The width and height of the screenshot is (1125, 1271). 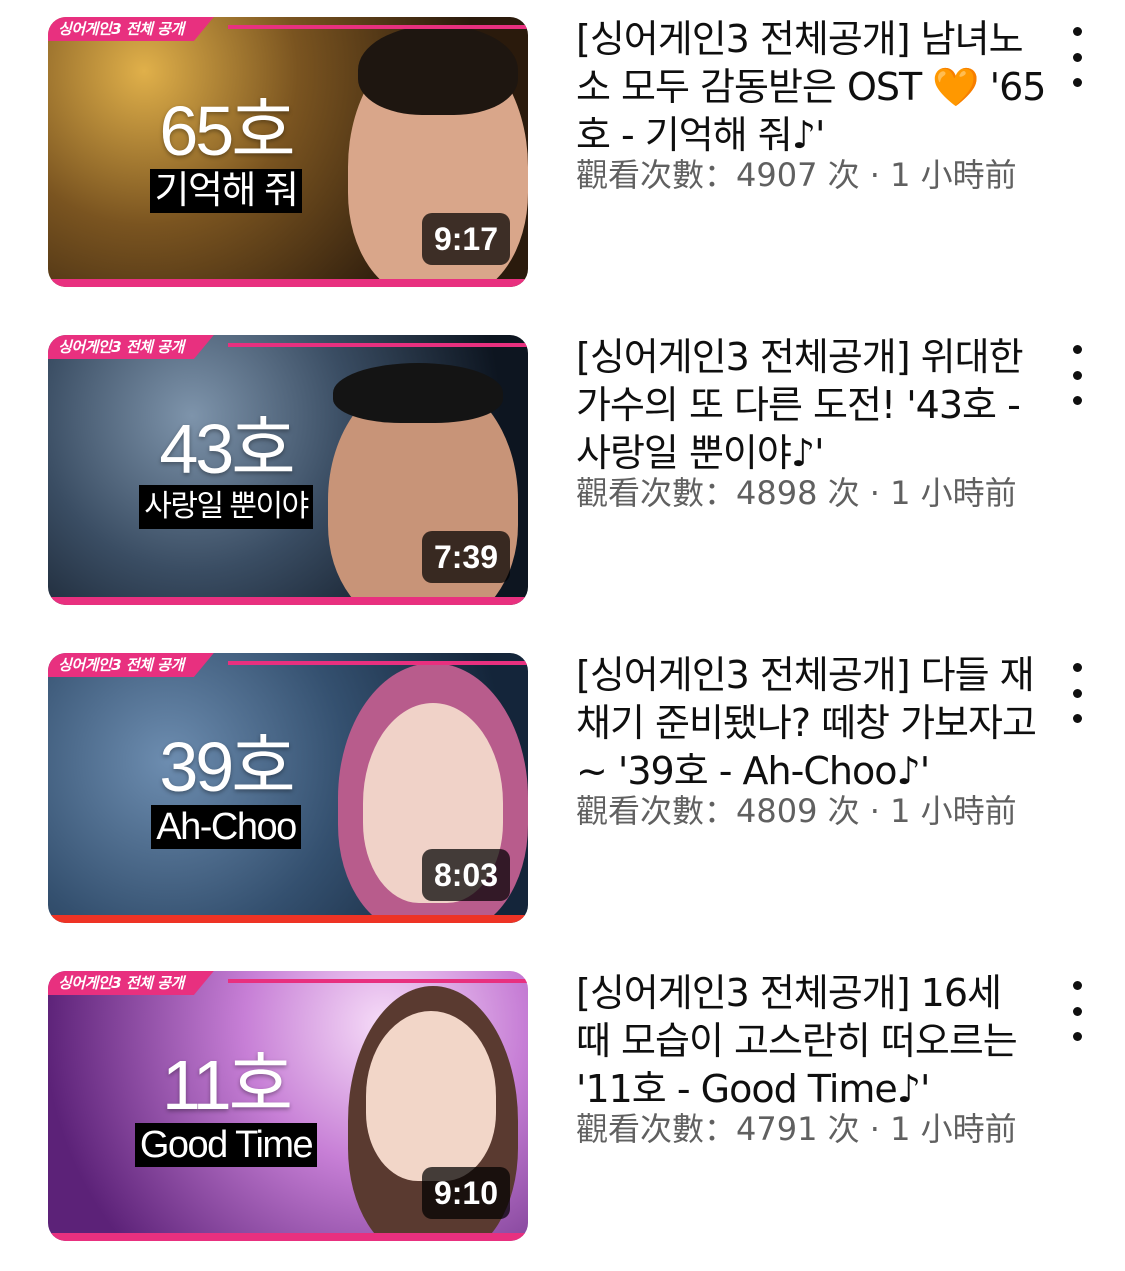 I want to click on contestant-number: 43호, so click(x=227, y=449).